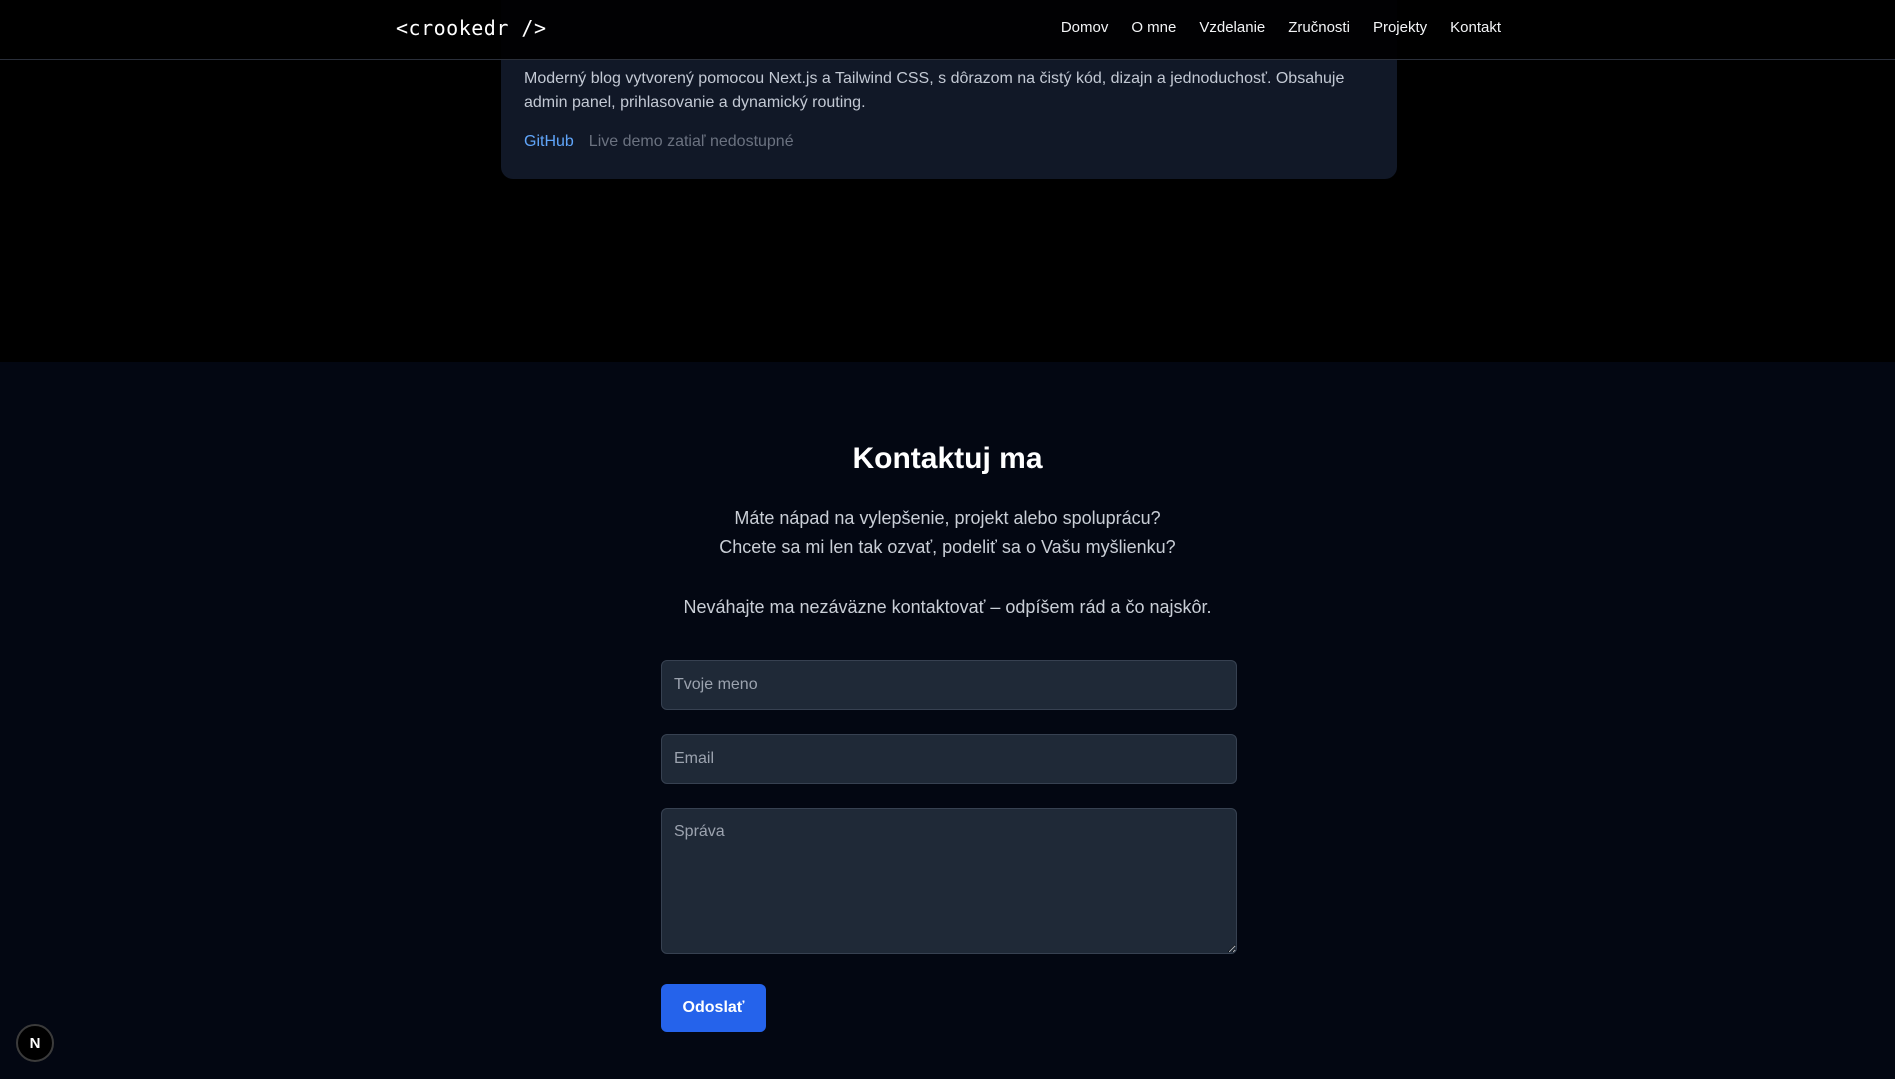 The height and width of the screenshot is (1079, 1895). I want to click on nextjs-logo-icon: N, so click(35, 1043).